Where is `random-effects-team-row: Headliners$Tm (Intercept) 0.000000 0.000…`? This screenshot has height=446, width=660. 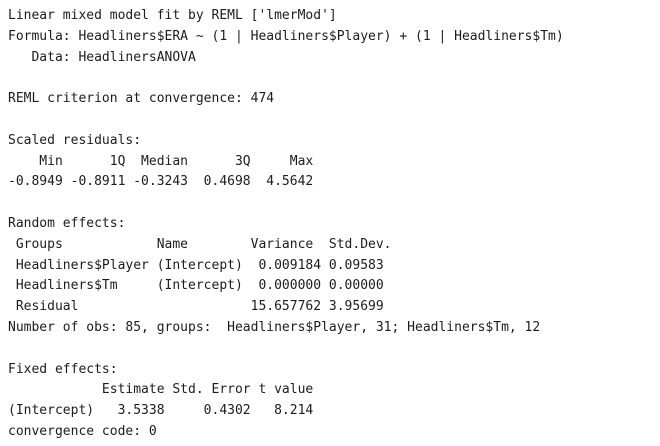
random-effects-team-row: Headliners$Tm (Intercept) 0.000000 0.000… is located at coordinates (196, 286).